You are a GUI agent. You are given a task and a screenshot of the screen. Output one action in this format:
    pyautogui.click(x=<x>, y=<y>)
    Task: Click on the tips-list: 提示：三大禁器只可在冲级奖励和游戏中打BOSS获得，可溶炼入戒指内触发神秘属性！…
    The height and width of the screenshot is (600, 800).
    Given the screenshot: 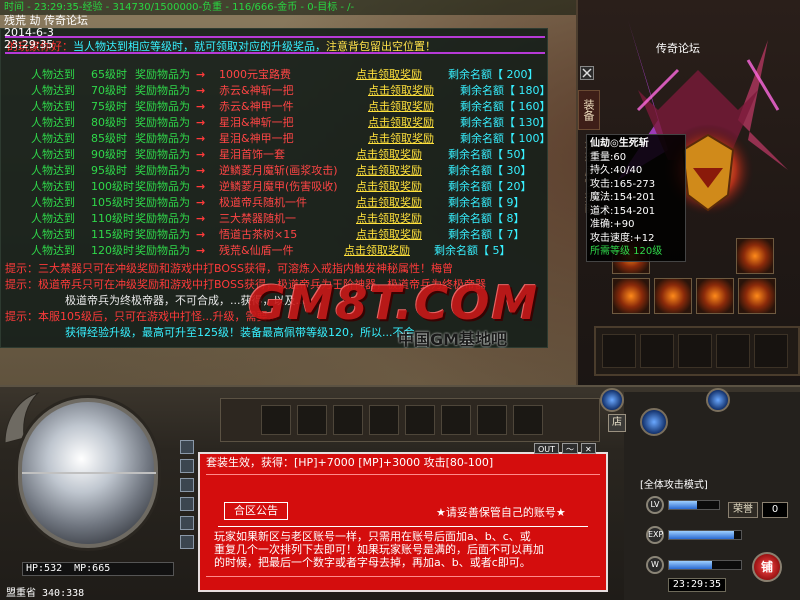 What is the action you would take?
    pyautogui.click(x=275, y=301)
    